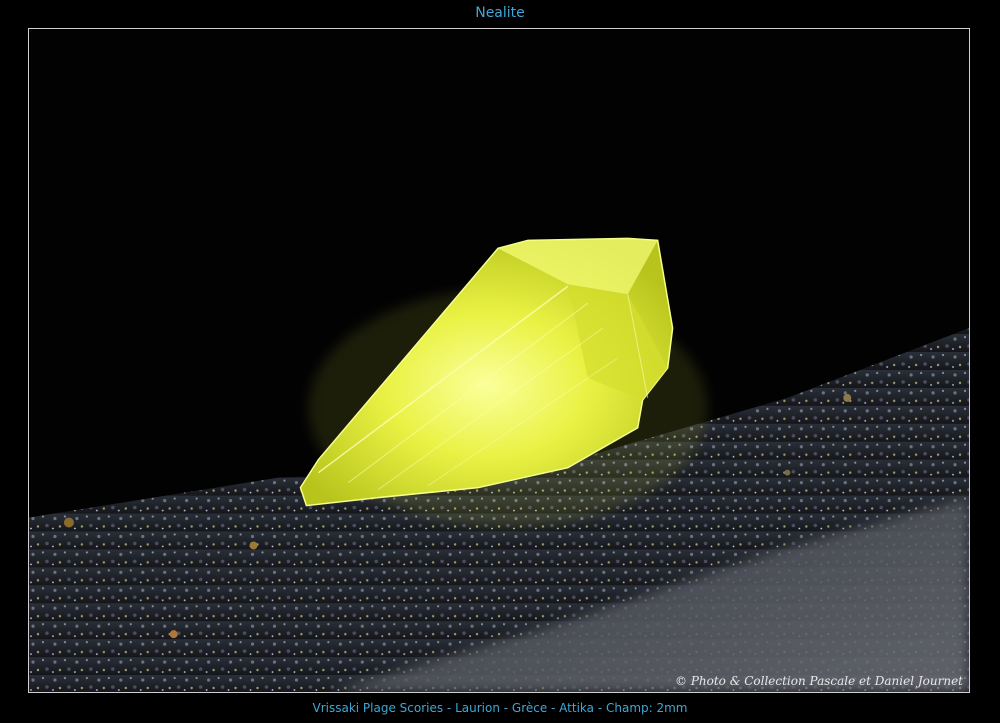 This screenshot has width=1000, height=723. Describe the element at coordinates (500, 13) in the screenshot. I see `page-title: Nealite` at that location.